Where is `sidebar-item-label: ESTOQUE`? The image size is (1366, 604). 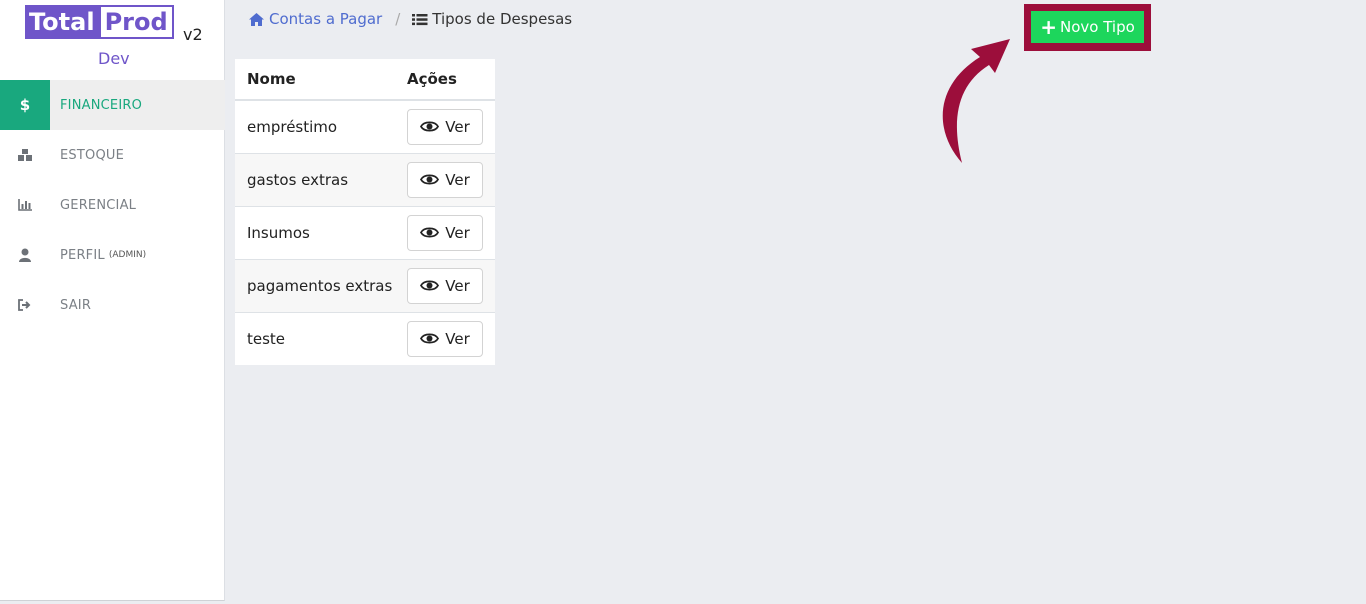
sidebar-item-label: ESTOQUE is located at coordinates (92, 155).